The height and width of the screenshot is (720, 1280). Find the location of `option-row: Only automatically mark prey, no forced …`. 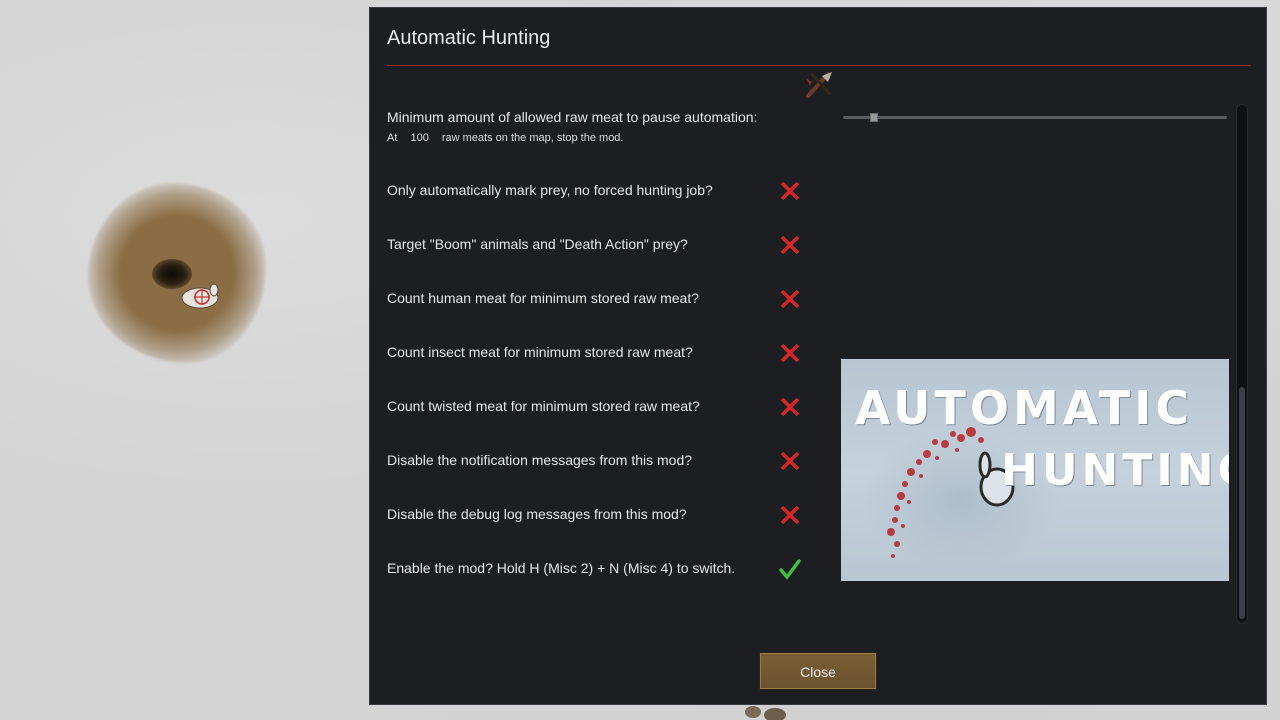

option-row: Only automatically mark prey, no forced … is located at coordinates (607, 191).